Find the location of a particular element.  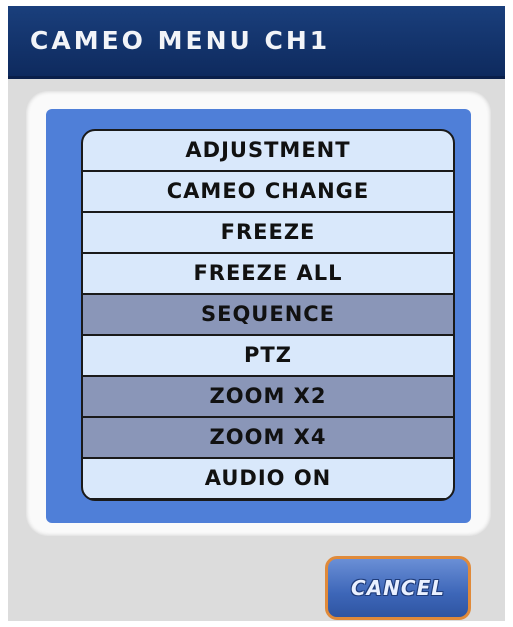

menu-item-cameo-change: CAMEO CHANGE is located at coordinates (268, 191).